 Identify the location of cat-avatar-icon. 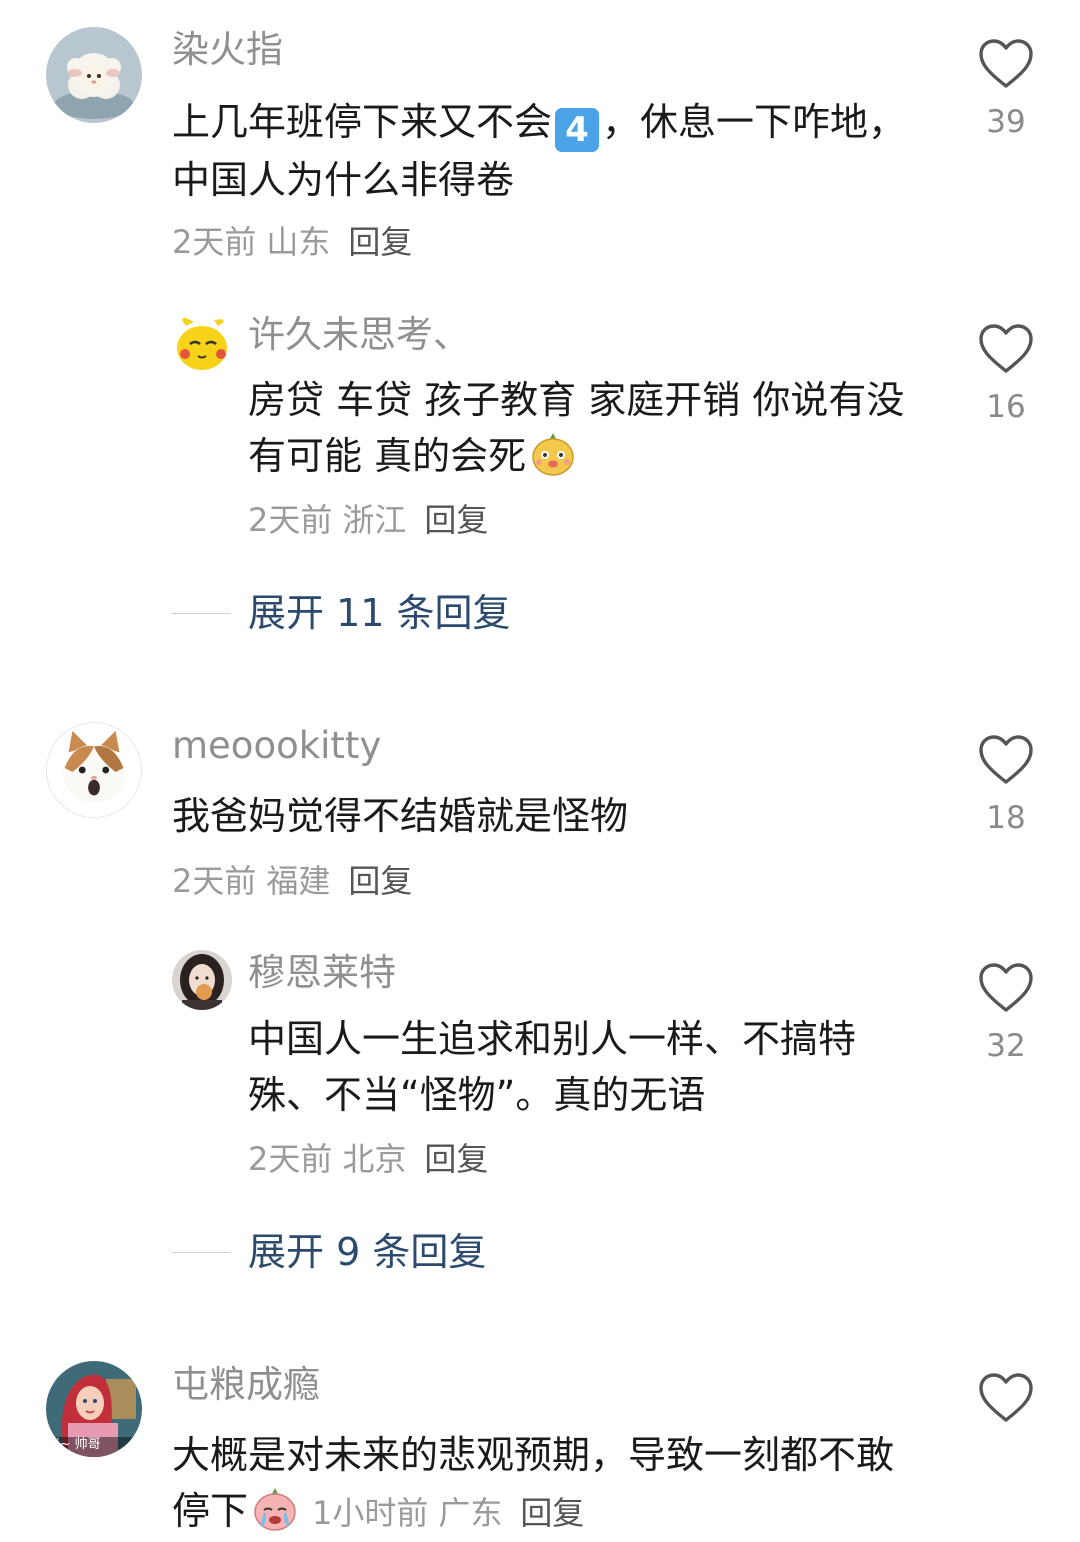
(94, 770).